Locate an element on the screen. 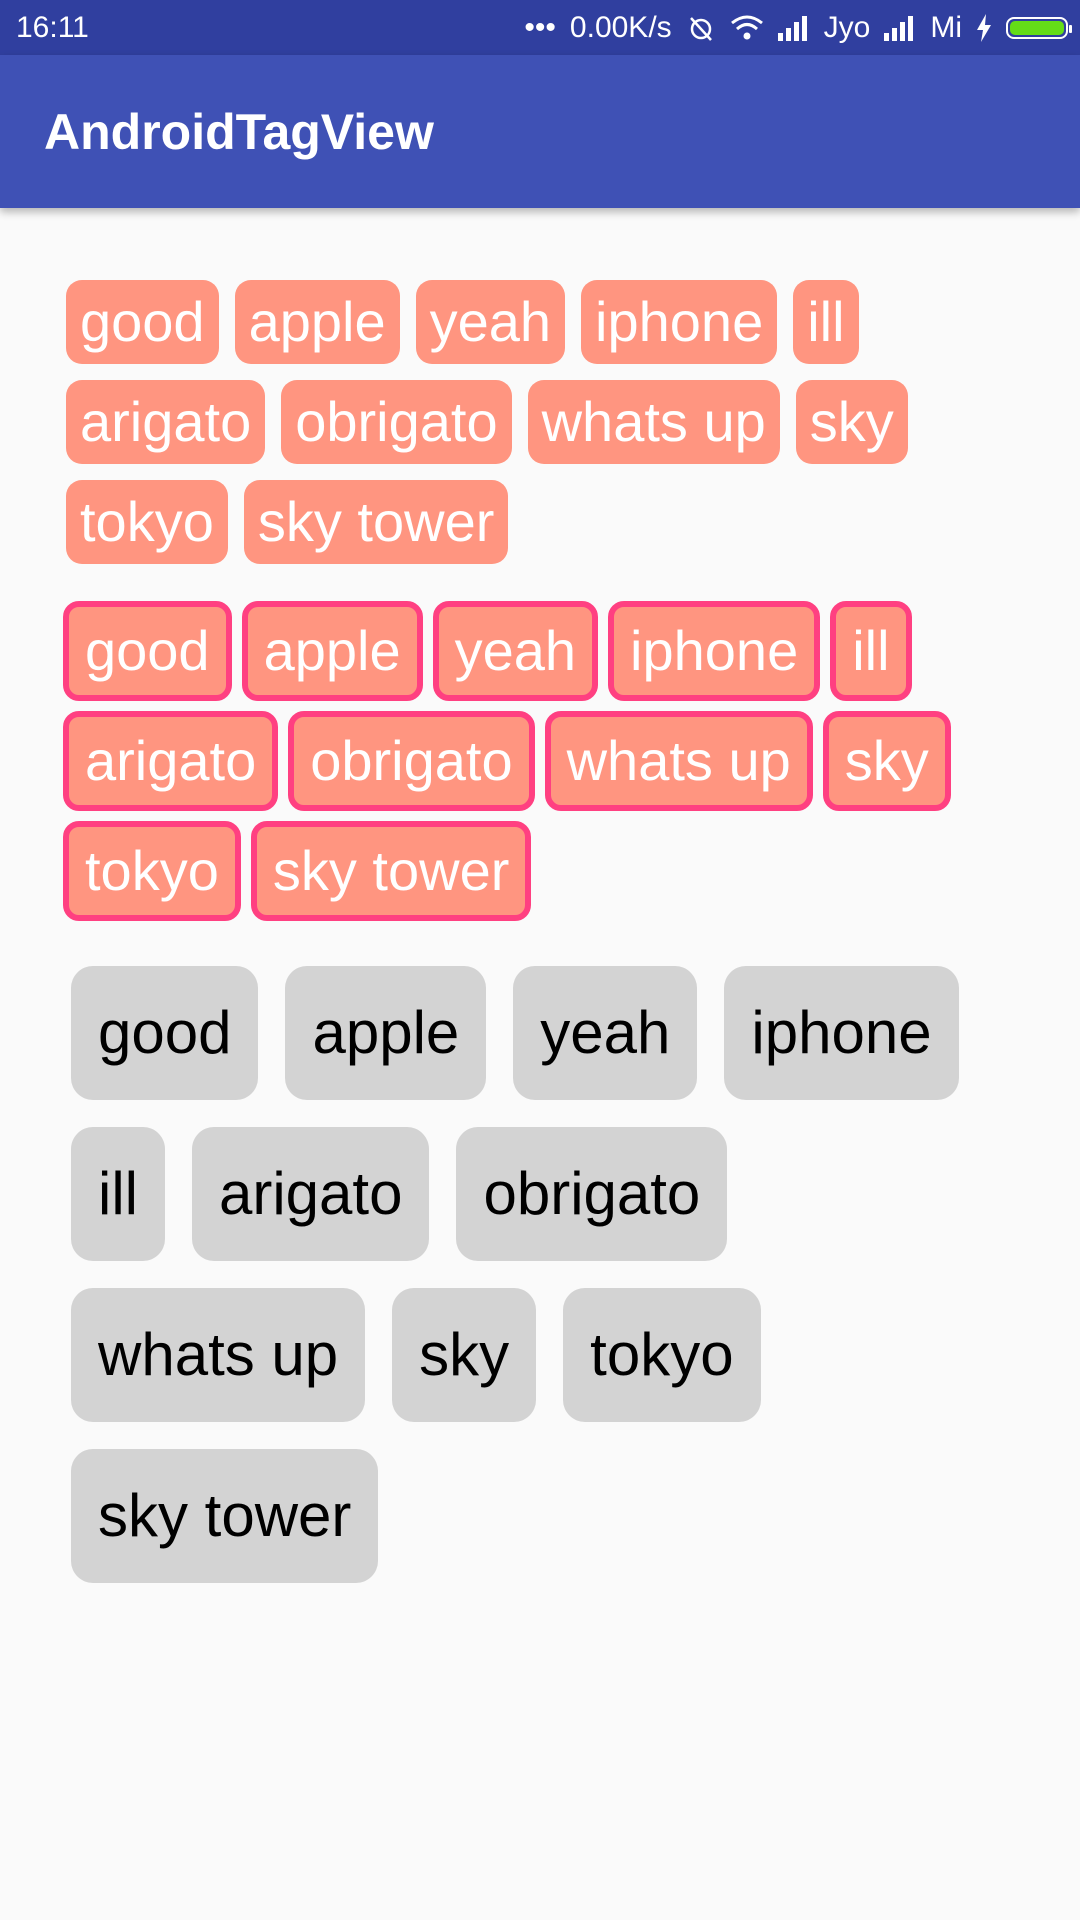  status-icons: ••• 0.00K/s Jyo Mi is located at coordinates (798, 27).